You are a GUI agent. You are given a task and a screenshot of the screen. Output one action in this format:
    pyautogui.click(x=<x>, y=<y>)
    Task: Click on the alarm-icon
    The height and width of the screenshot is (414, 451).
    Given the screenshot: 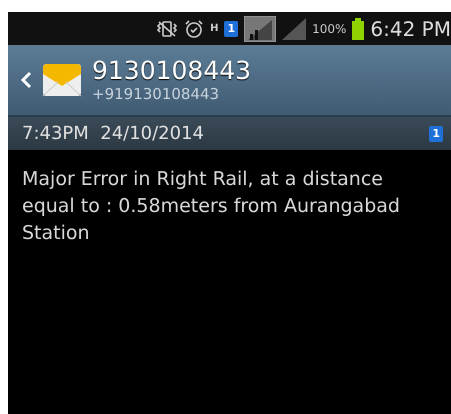 What is the action you would take?
    pyautogui.click(x=194, y=28)
    